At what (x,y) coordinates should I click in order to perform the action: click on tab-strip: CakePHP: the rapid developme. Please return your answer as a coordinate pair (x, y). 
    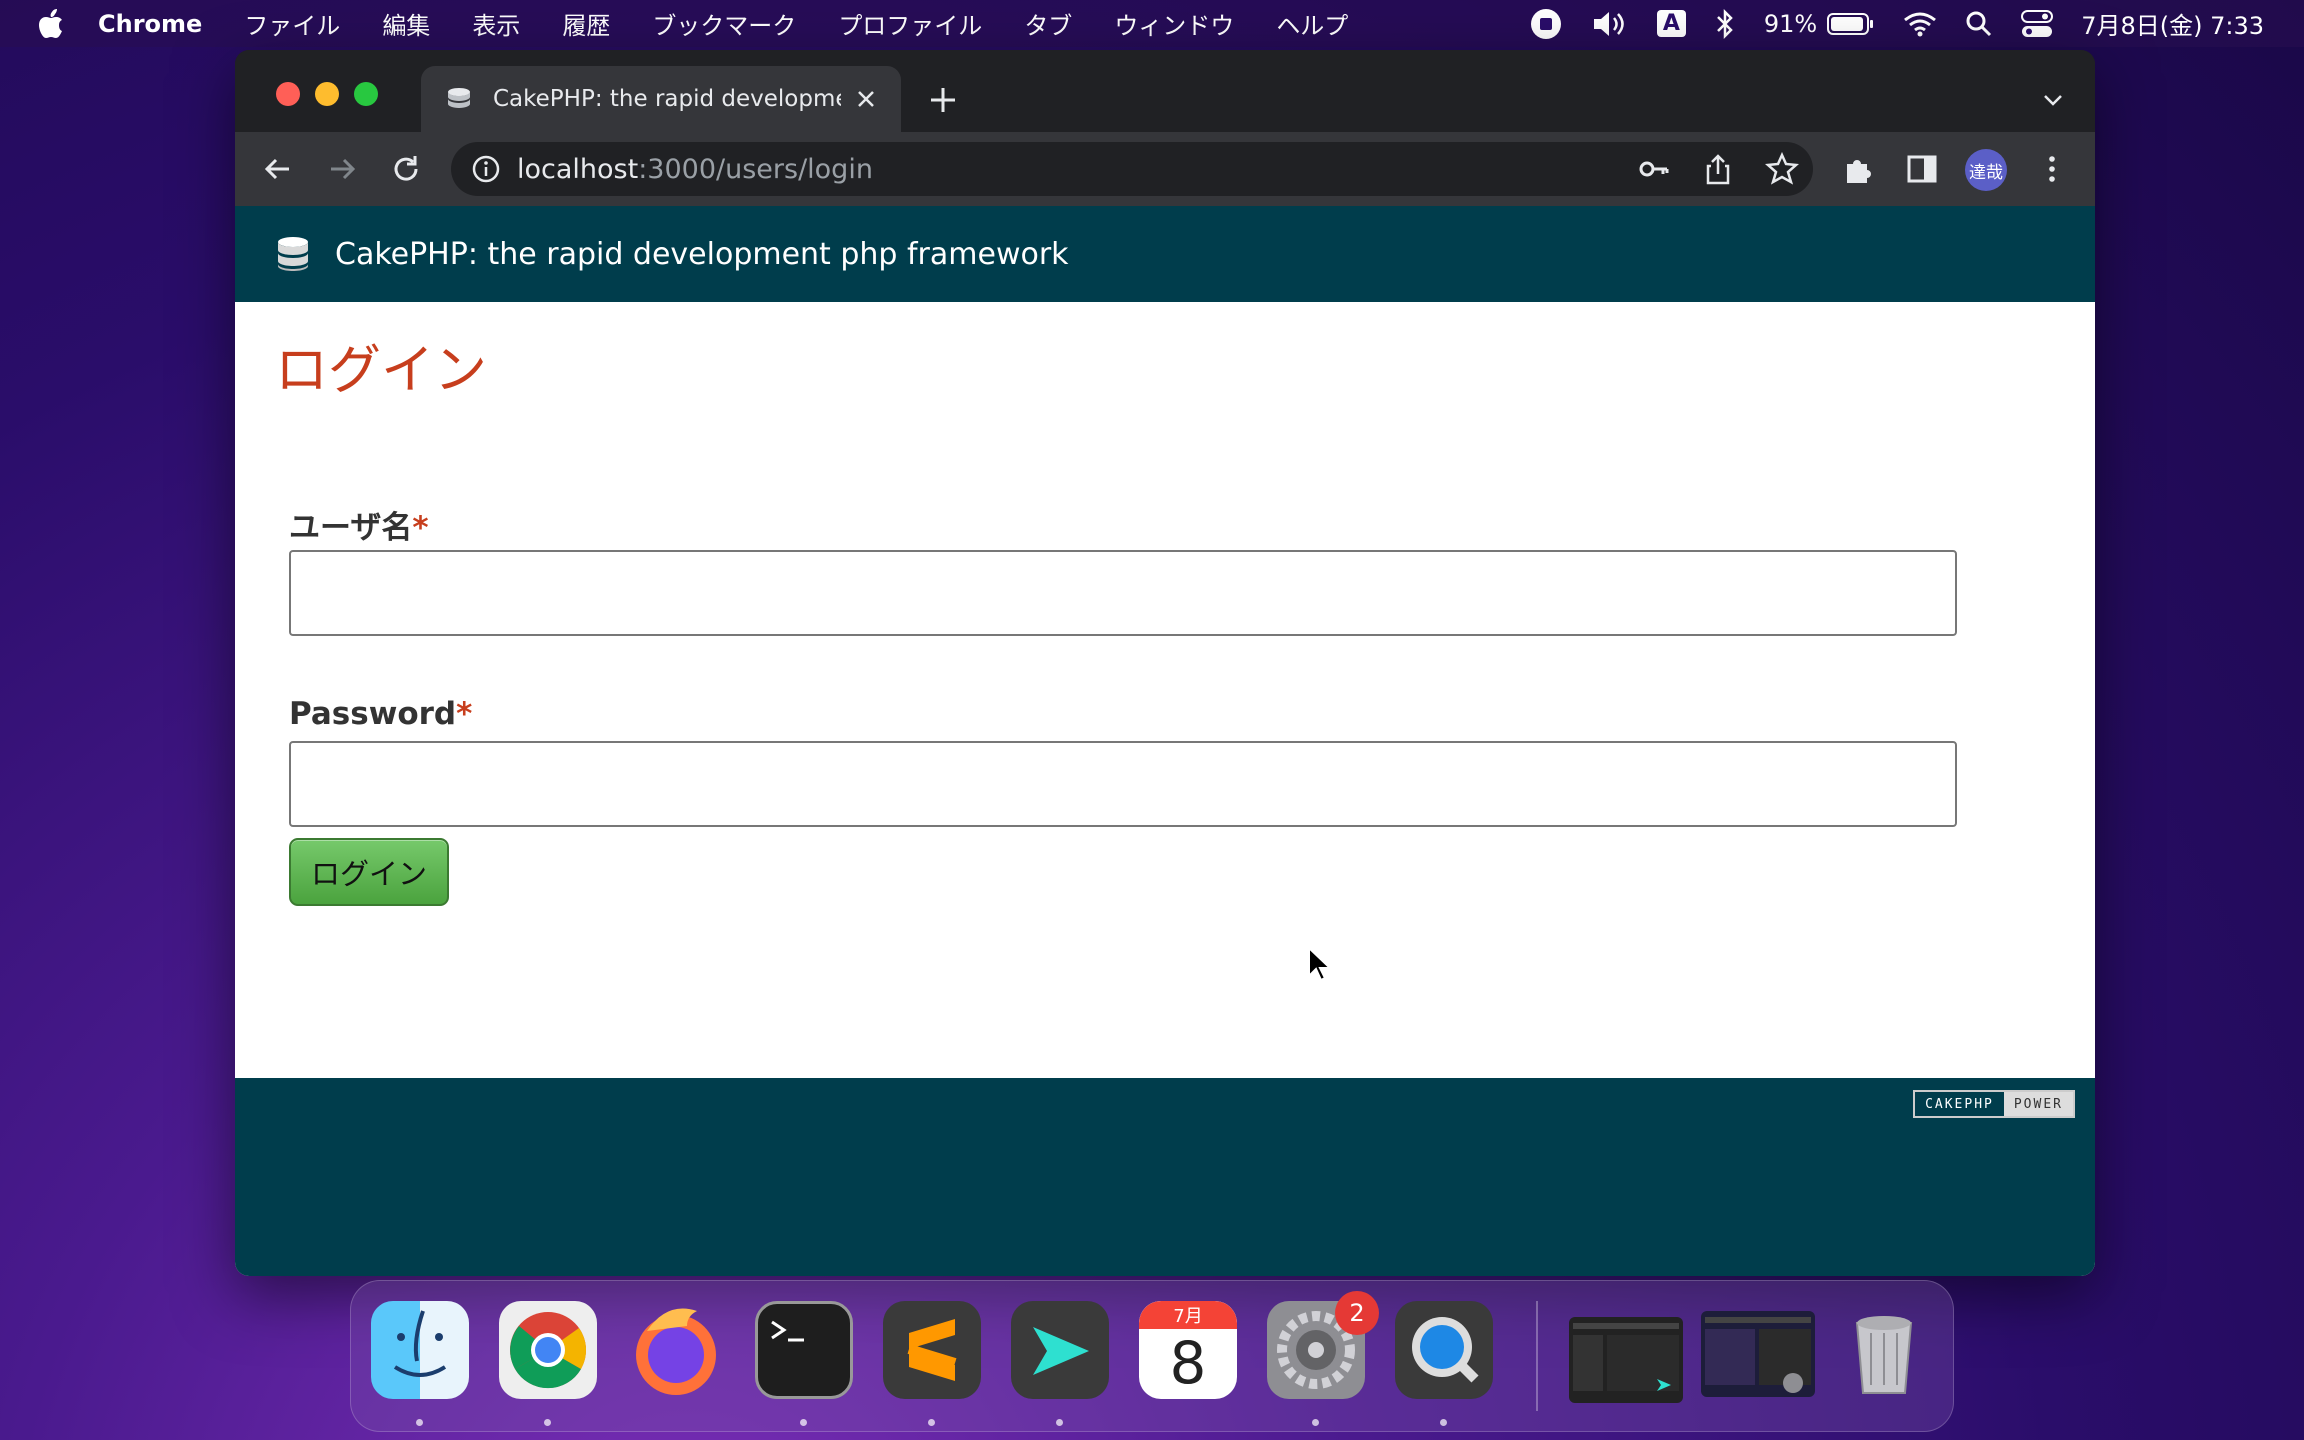
    Looking at the image, I should click on (1165, 91).